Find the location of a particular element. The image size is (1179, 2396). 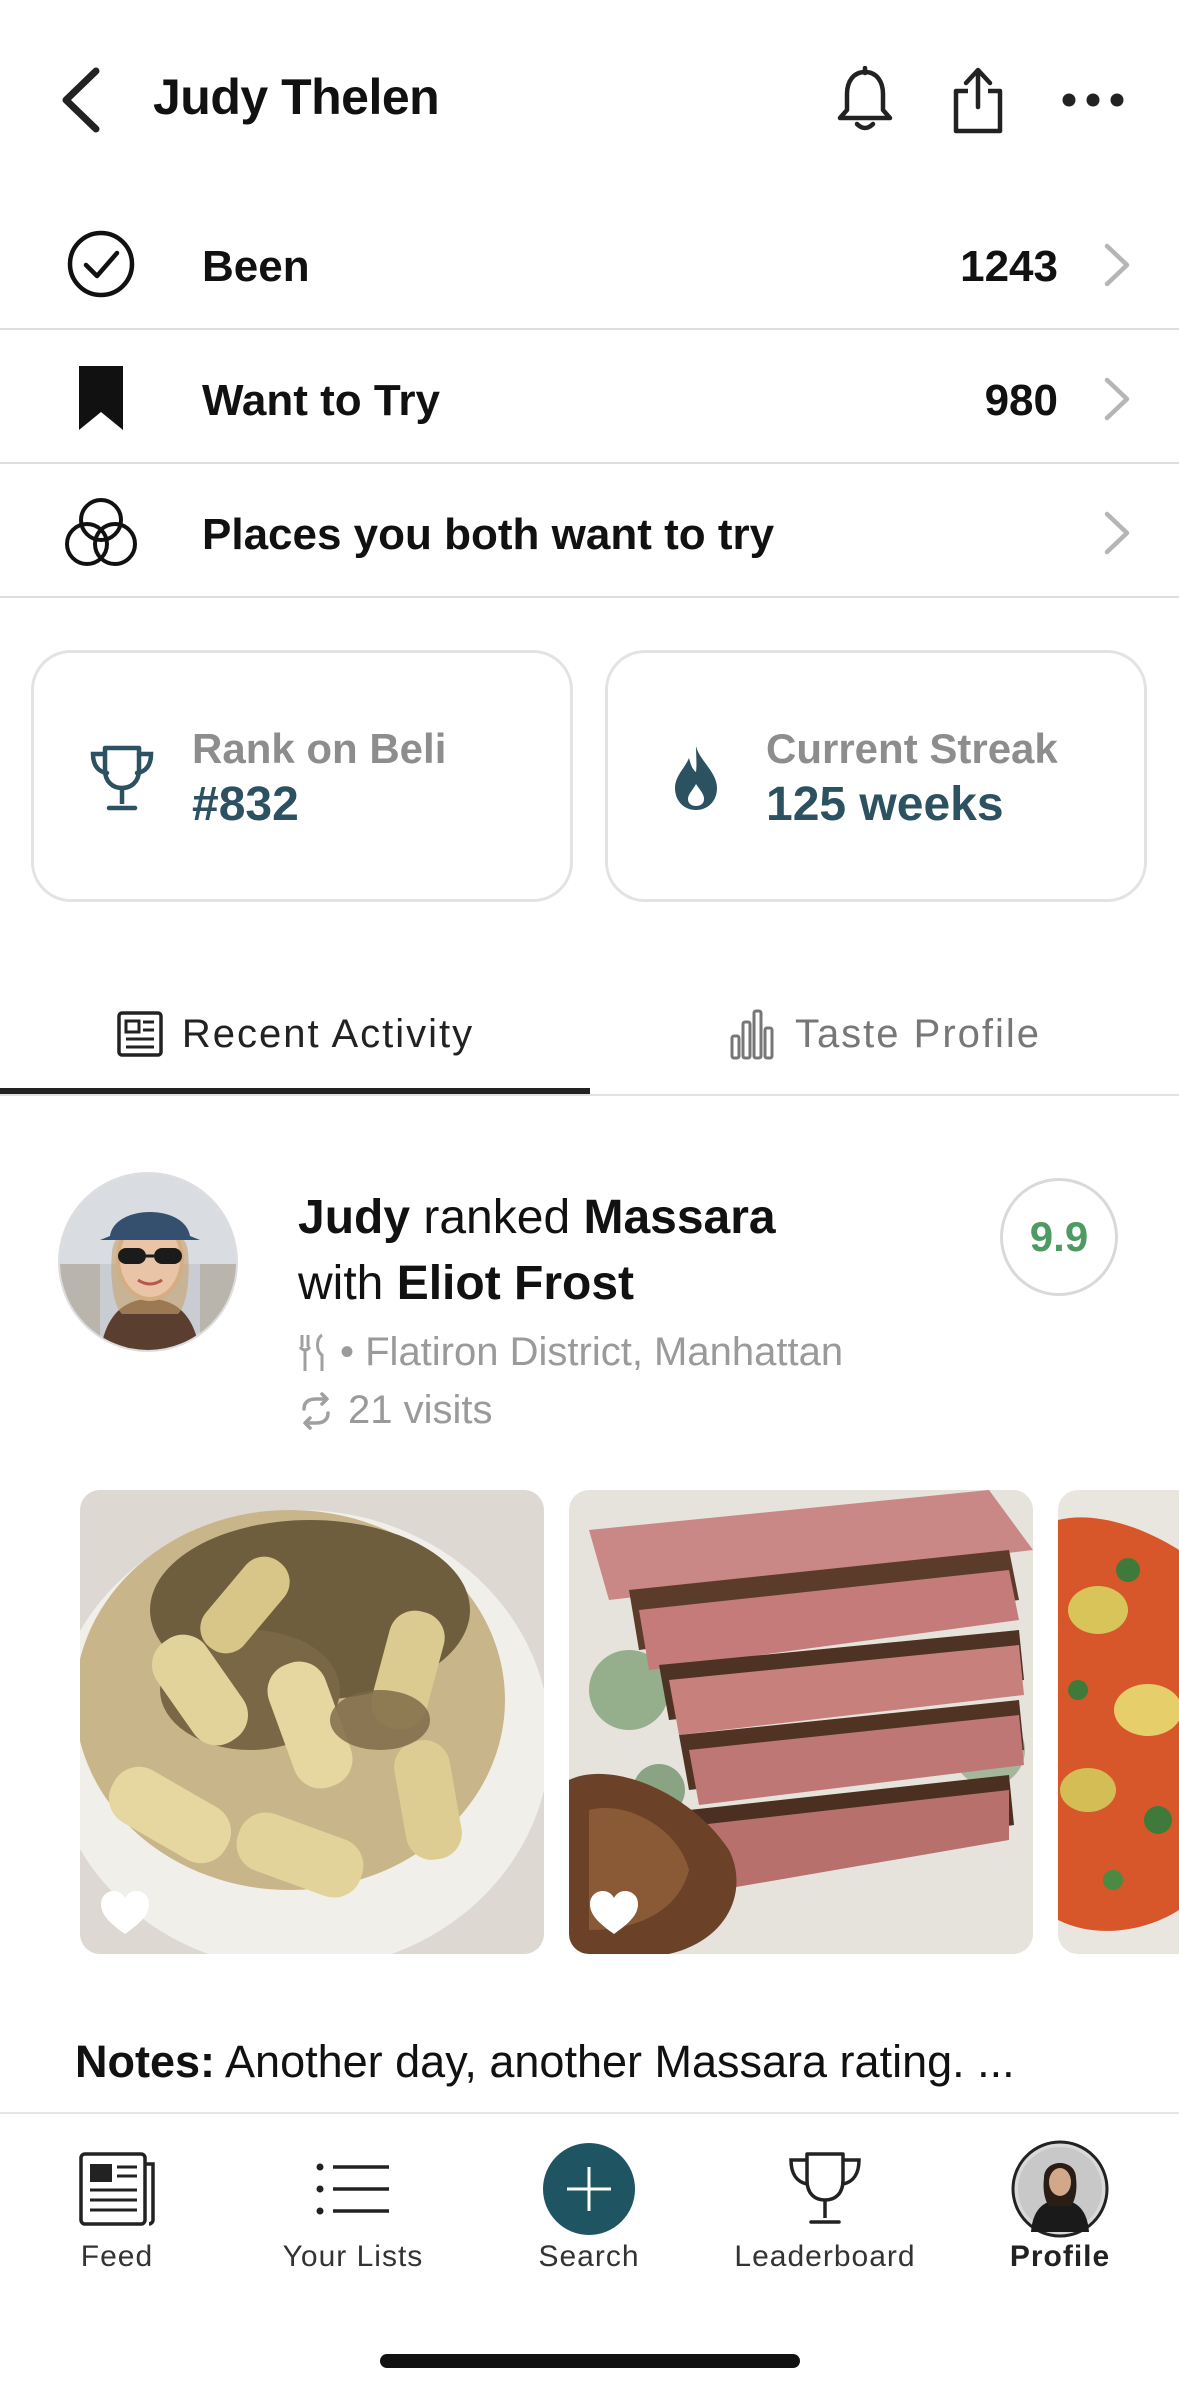

notifications-button is located at coordinates (865, 100).